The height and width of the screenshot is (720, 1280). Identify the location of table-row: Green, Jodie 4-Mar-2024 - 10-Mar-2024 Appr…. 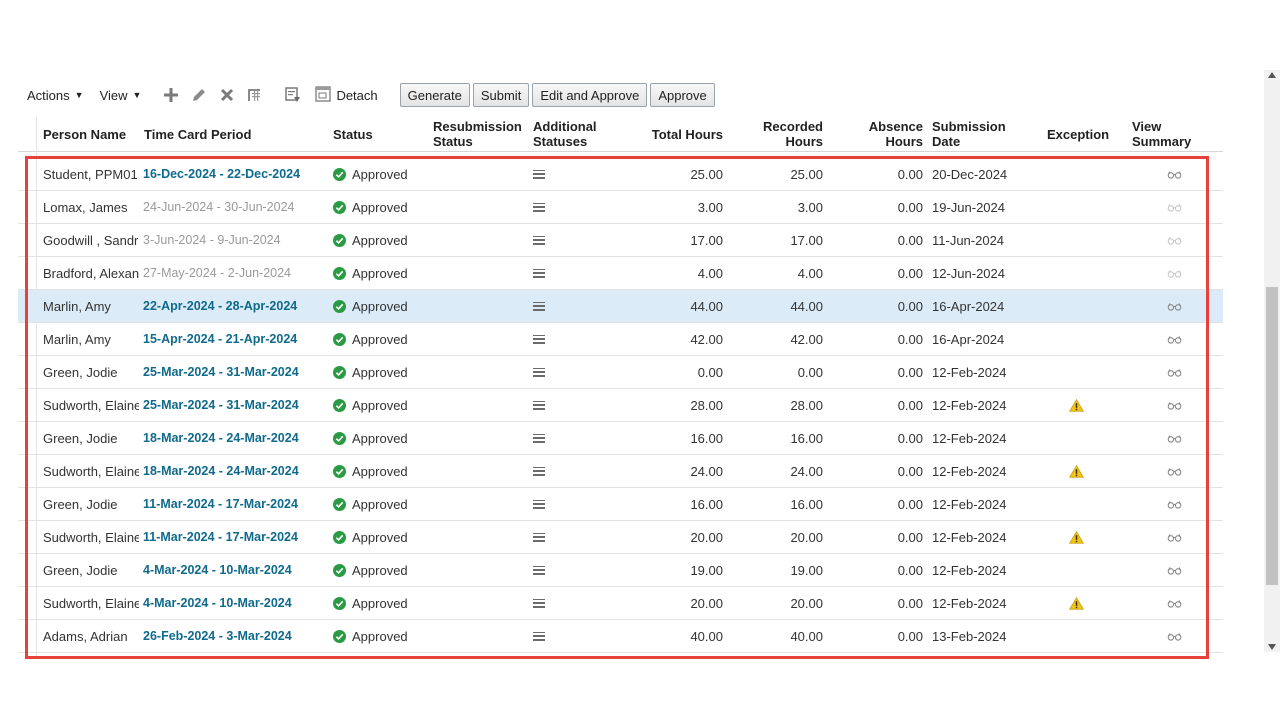
(620, 570).